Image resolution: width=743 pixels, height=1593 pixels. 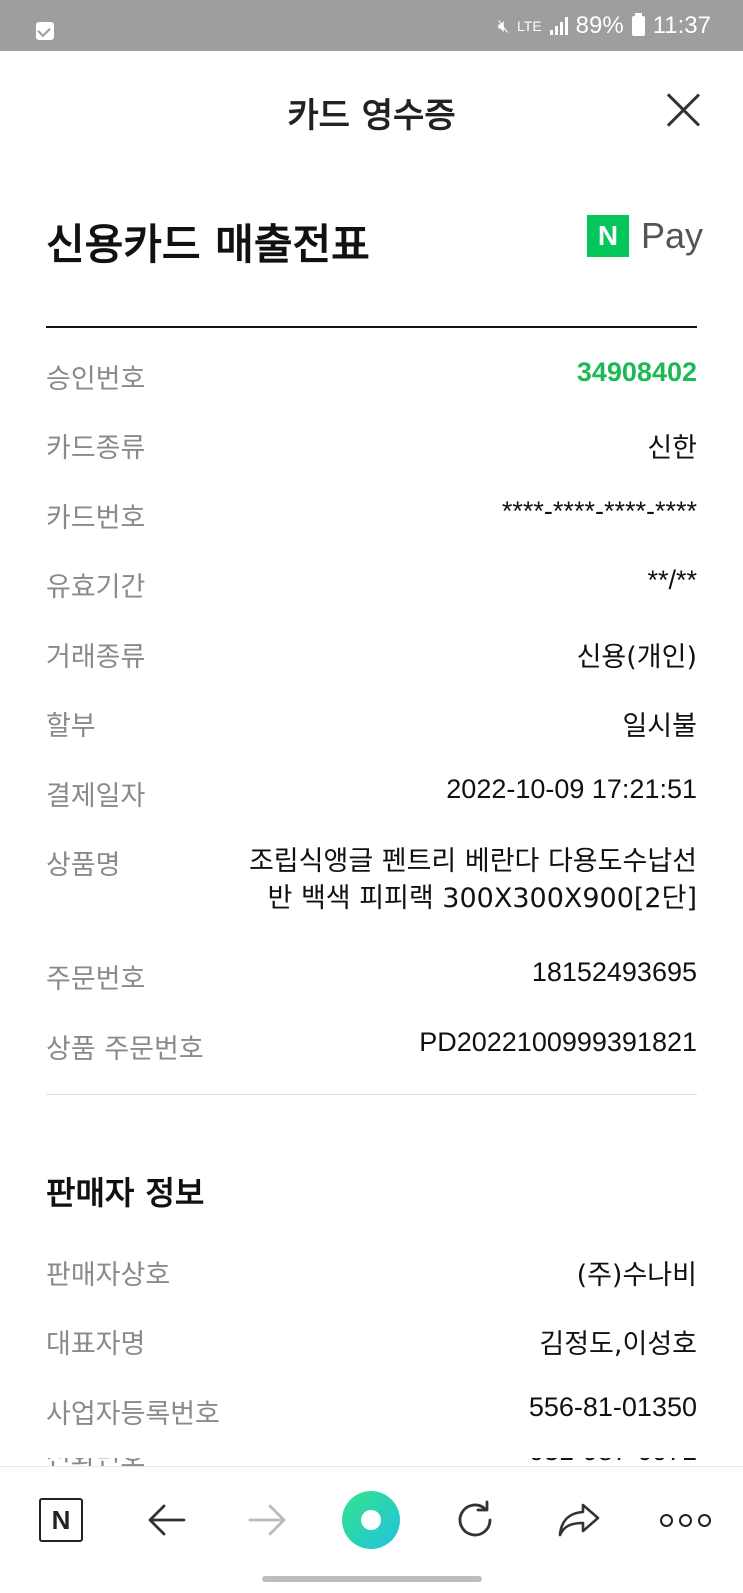 What do you see at coordinates (125, 1193) in the screenshot?
I see `seller-section-title: 판매자 정보` at bounding box center [125, 1193].